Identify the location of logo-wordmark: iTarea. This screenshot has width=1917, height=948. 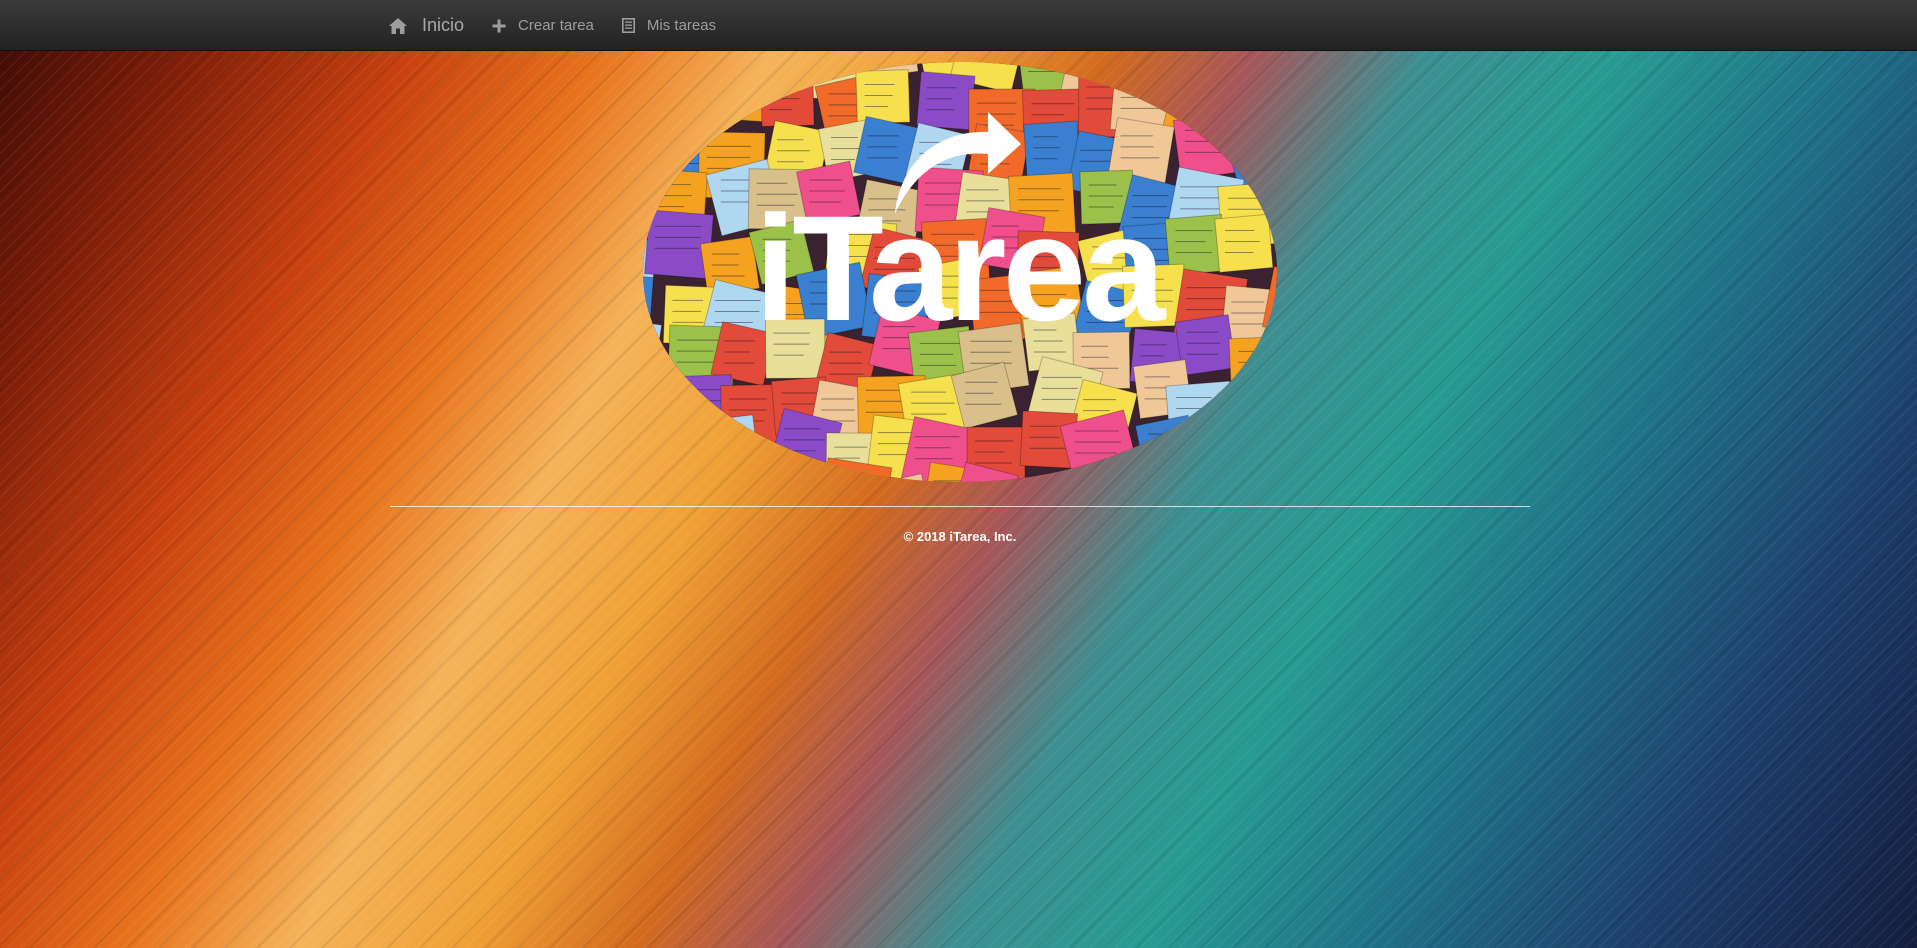
(963, 232).